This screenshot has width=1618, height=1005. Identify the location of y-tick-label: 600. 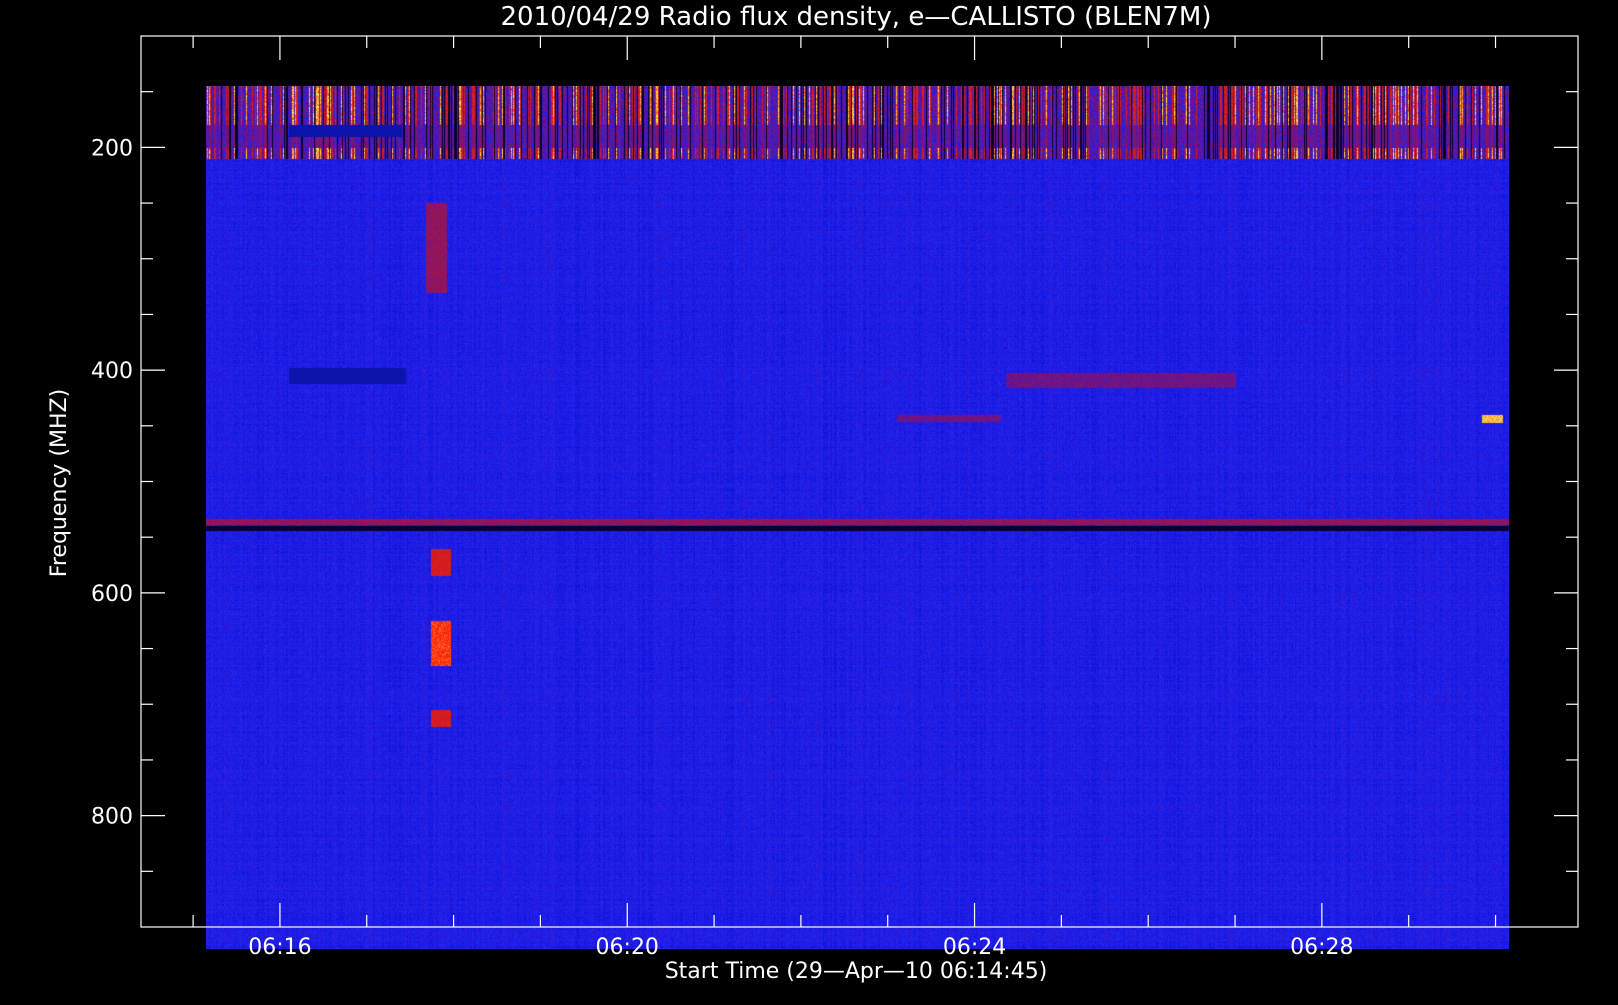
(112, 594).